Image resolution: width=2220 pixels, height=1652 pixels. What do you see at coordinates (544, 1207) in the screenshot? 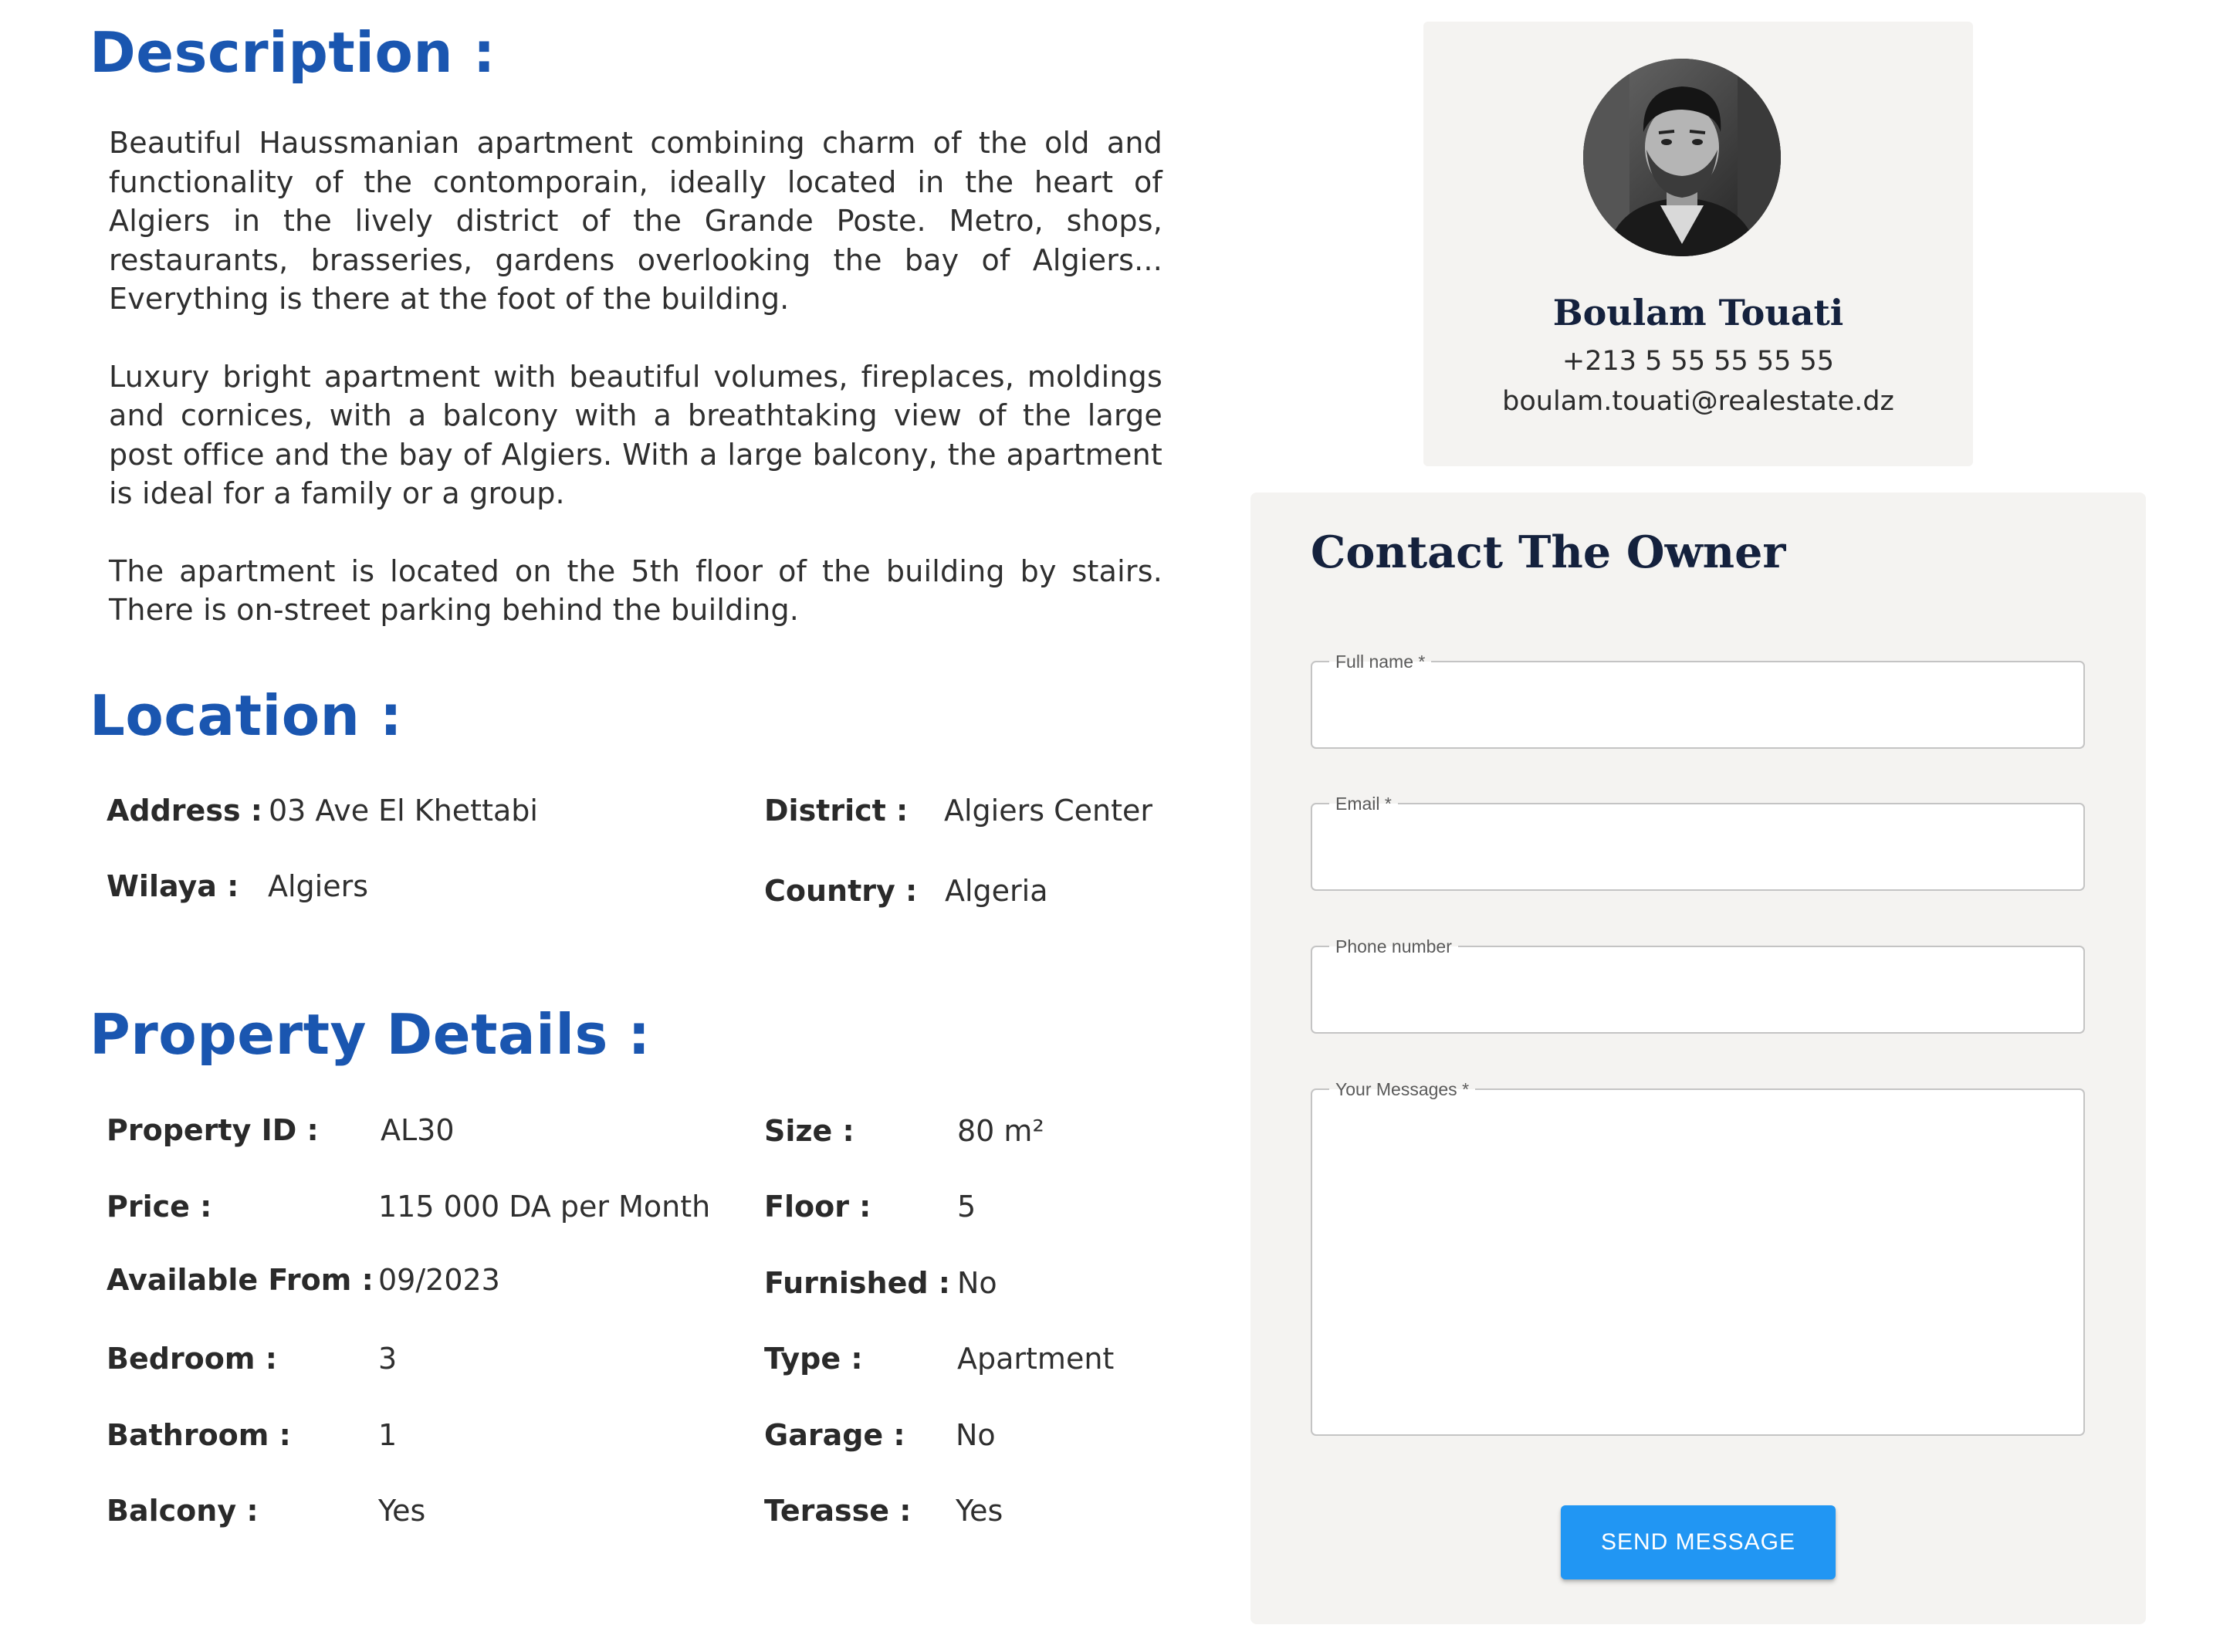
I see `detail-value: 115 000 DA per Month` at bounding box center [544, 1207].